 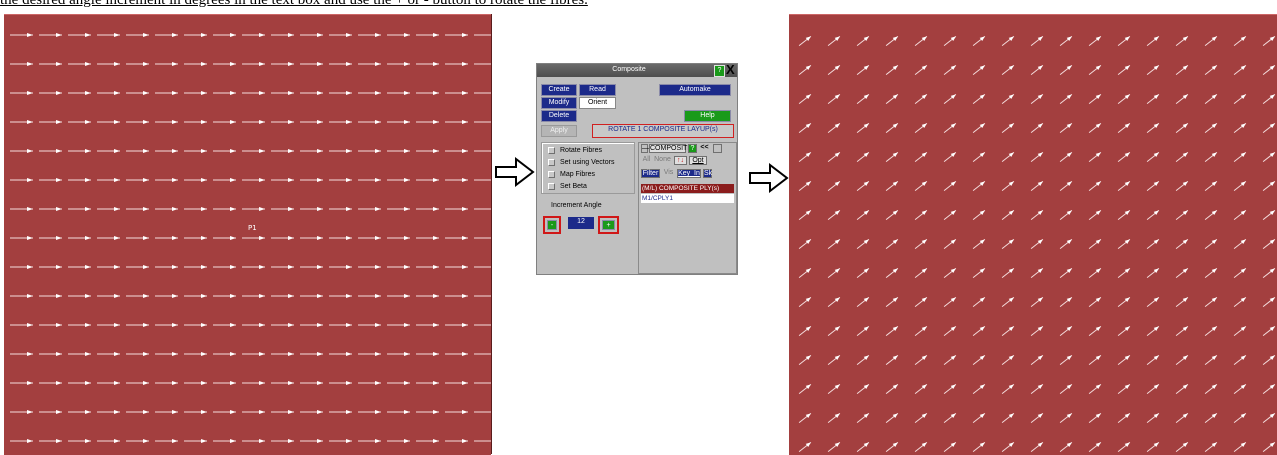 I want to click on option-rotate-fibres: Rotate Fibres, so click(x=575, y=150).